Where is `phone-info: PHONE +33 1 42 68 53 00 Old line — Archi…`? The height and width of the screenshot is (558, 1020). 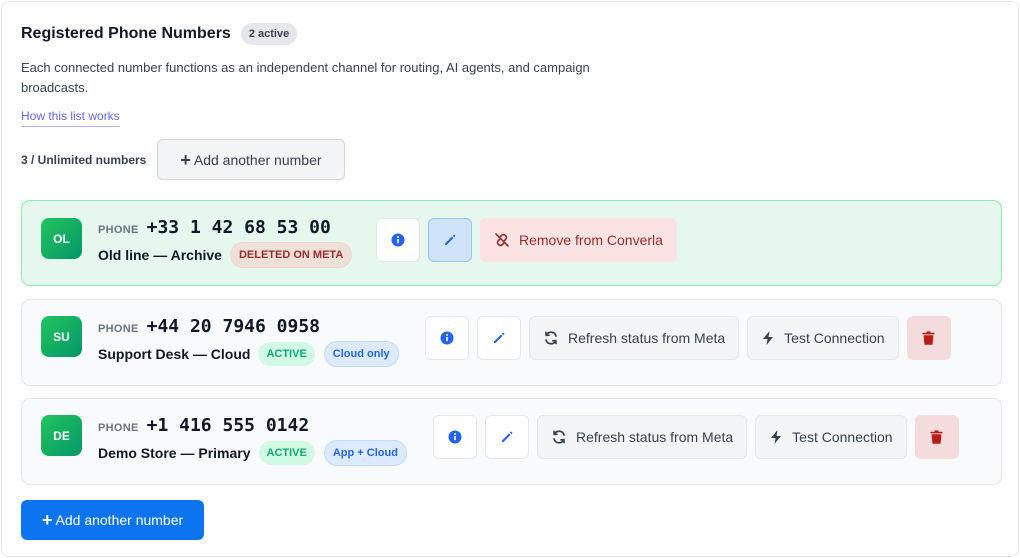 phone-info: PHONE +33 1 42 68 53 00 Old line — Archi… is located at coordinates (229, 242).